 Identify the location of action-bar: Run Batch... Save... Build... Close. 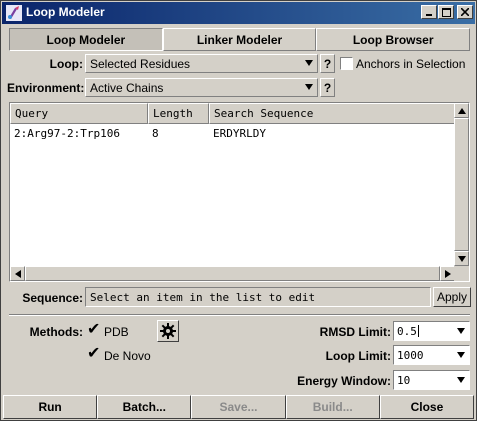
(239, 407).